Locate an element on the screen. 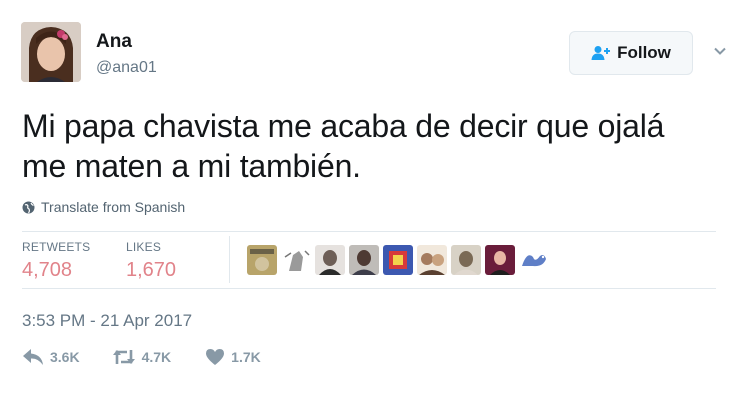 The height and width of the screenshot is (400, 730). tweet-actions: 3.6K 4.7K 1.7K is located at coordinates (141, 357).